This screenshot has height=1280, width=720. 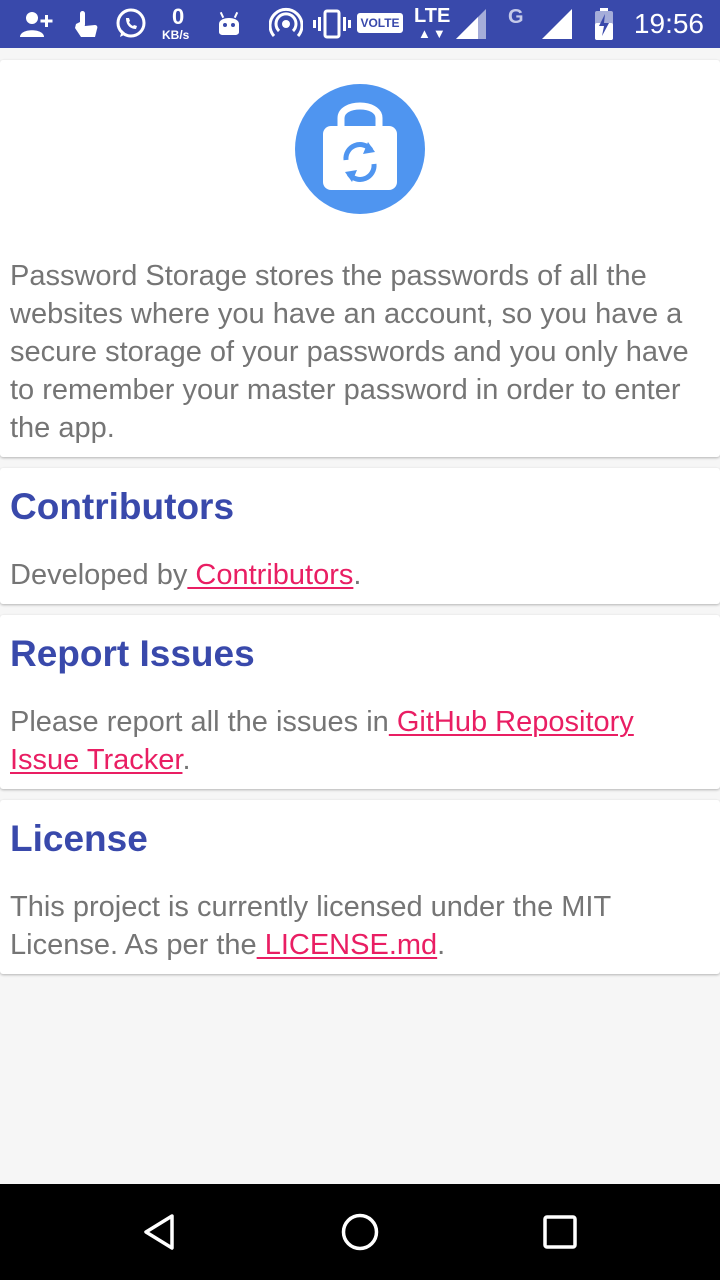 I want to click on back-button, so click(x=160, y=1232).